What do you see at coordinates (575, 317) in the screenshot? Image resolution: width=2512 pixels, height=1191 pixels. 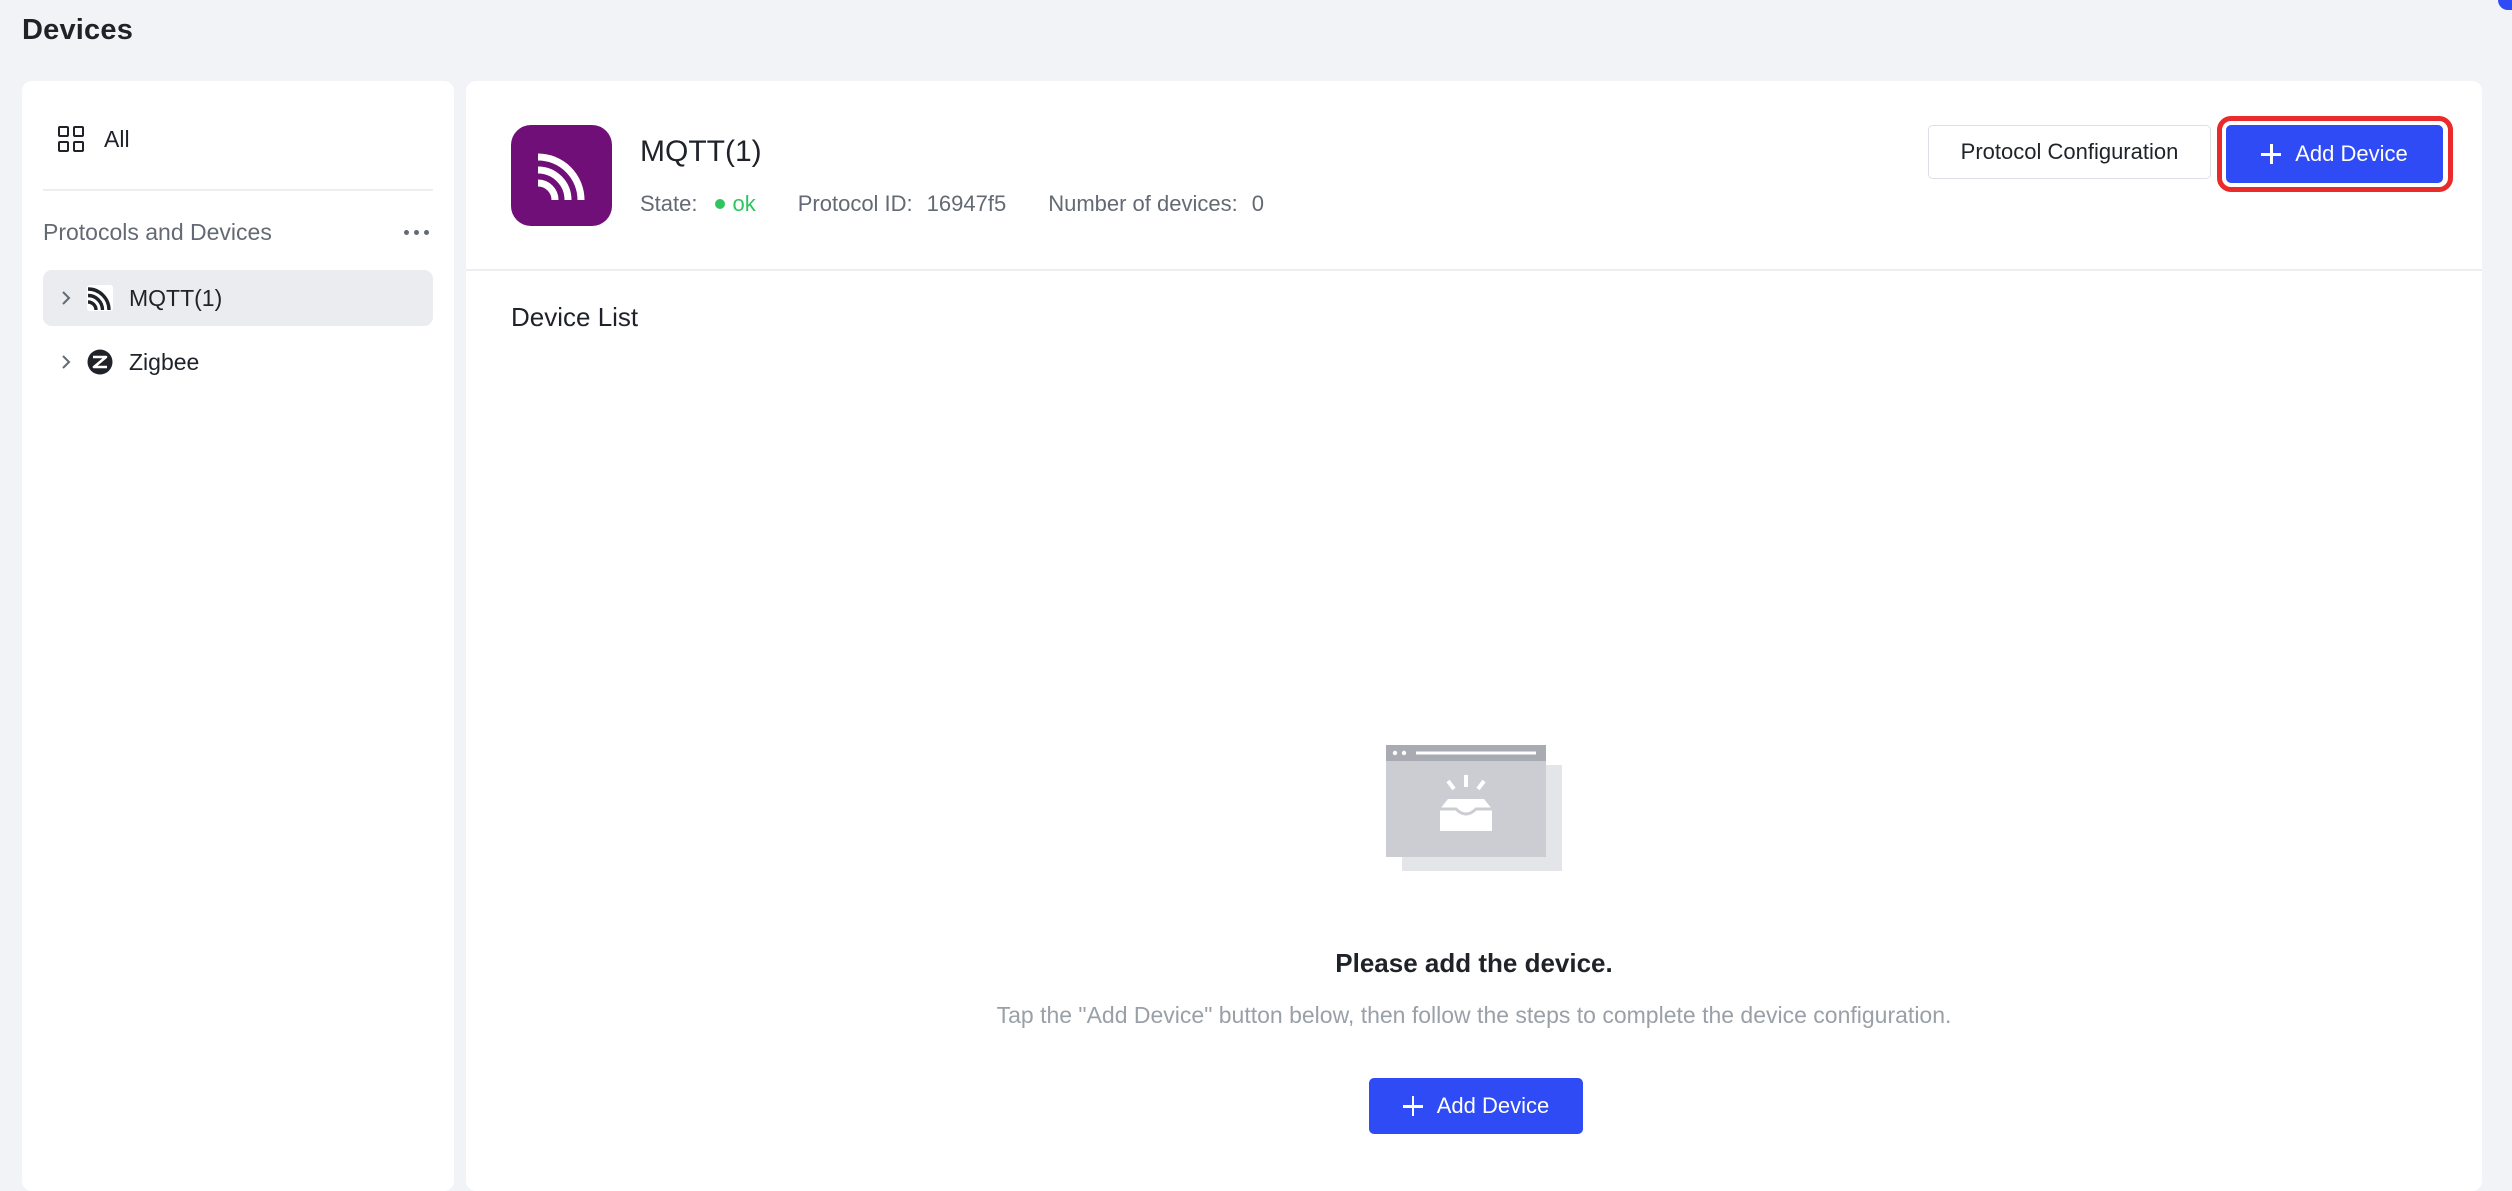 I see `device-list-title: Device List` at bounding box center [575, 317].